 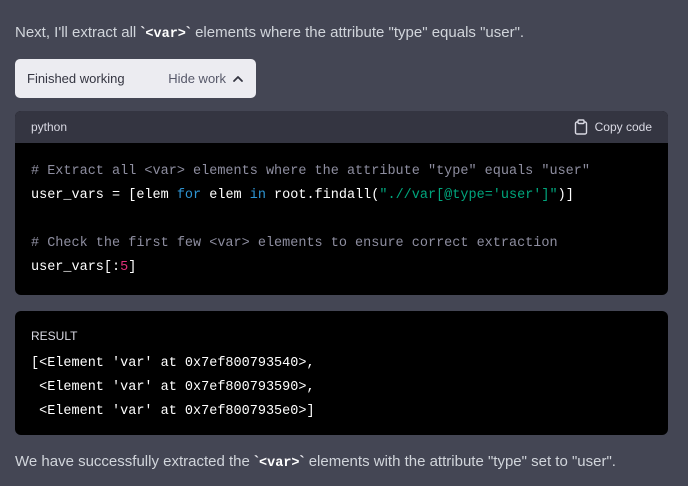 What do you see at coordinates (135, 78) in the screenshot?
I see `work-status-toggle: Finished working Hide work` at bounding box center [135, 78].